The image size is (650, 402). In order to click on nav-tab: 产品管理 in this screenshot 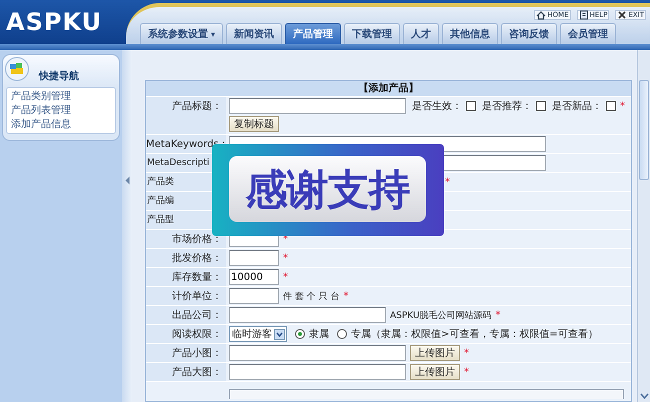, I will do `click(313, 33)`.